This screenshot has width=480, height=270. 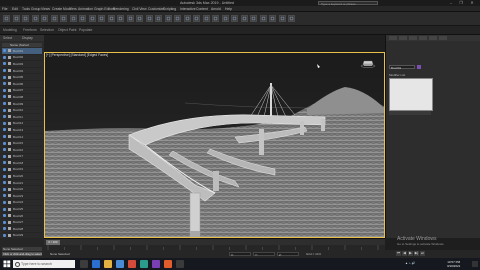 What do you see at coordinates (282, 18) in the screenshot?
I see `render-frame-icon` at bounding box center [282, 18].